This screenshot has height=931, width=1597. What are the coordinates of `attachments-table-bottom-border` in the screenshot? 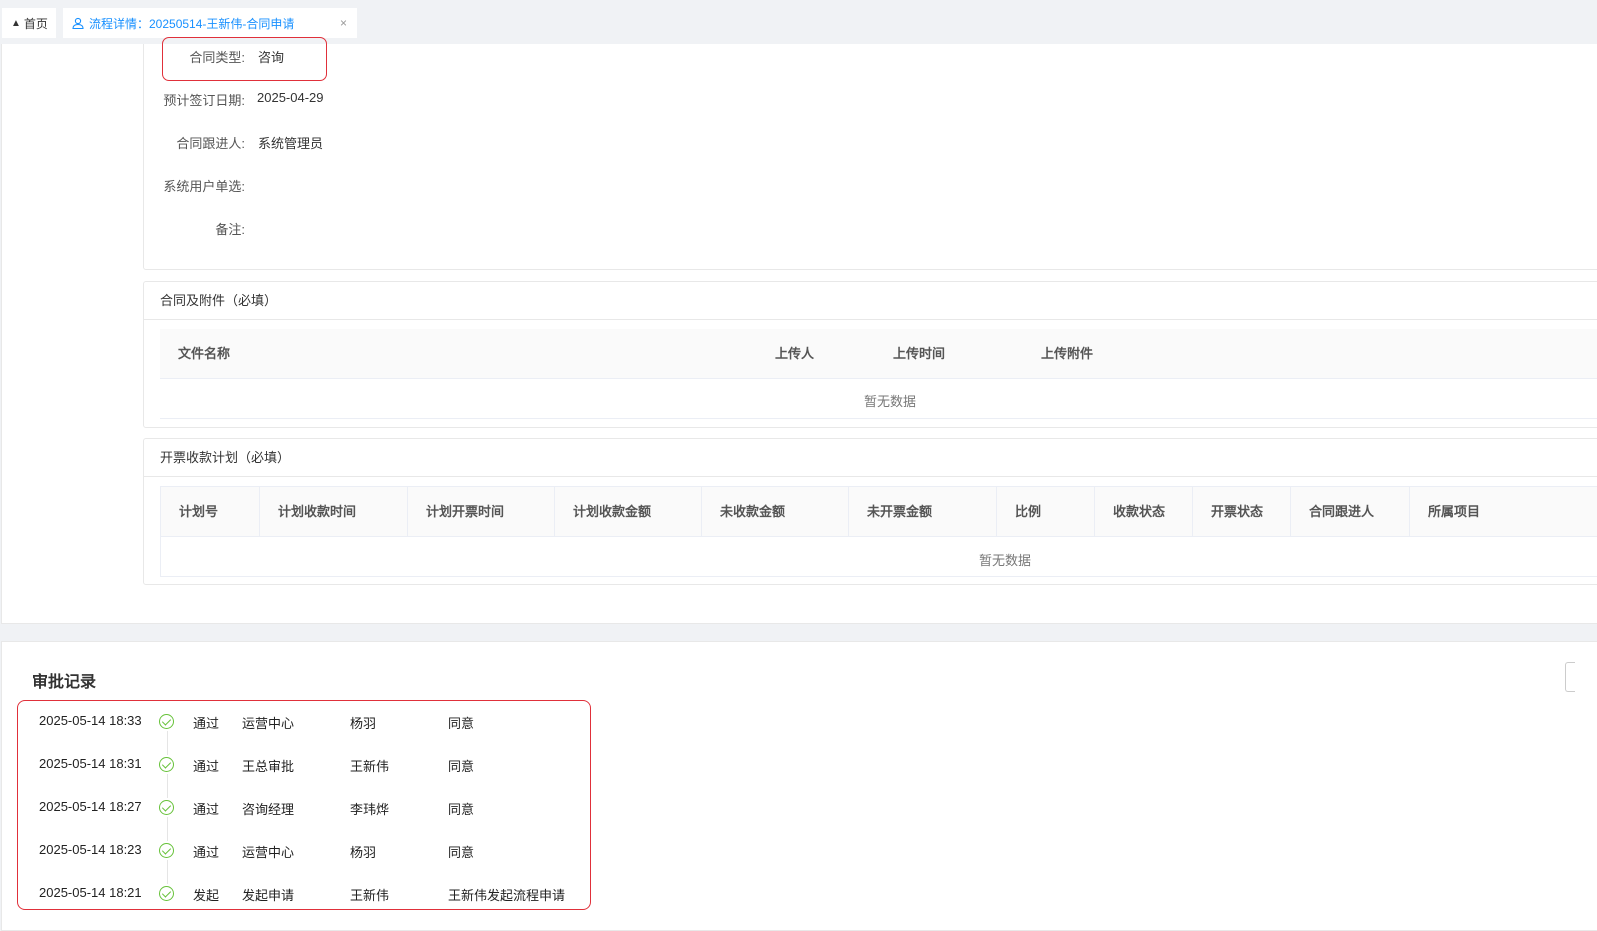 It's located at (878, 418).